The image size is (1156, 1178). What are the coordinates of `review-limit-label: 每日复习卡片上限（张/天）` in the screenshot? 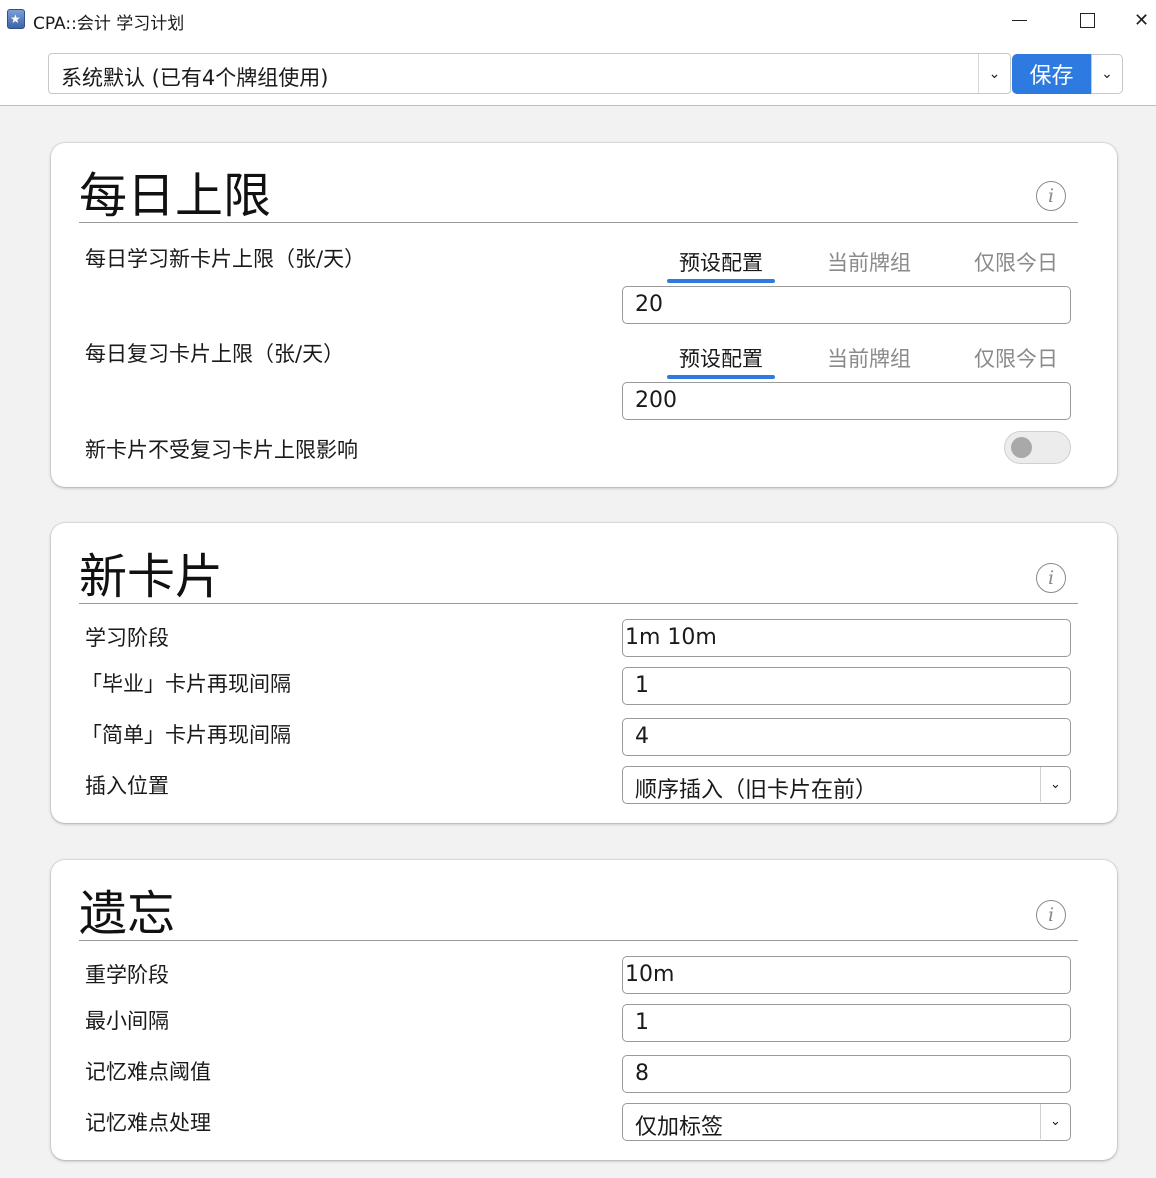 It's located at (215, 354).